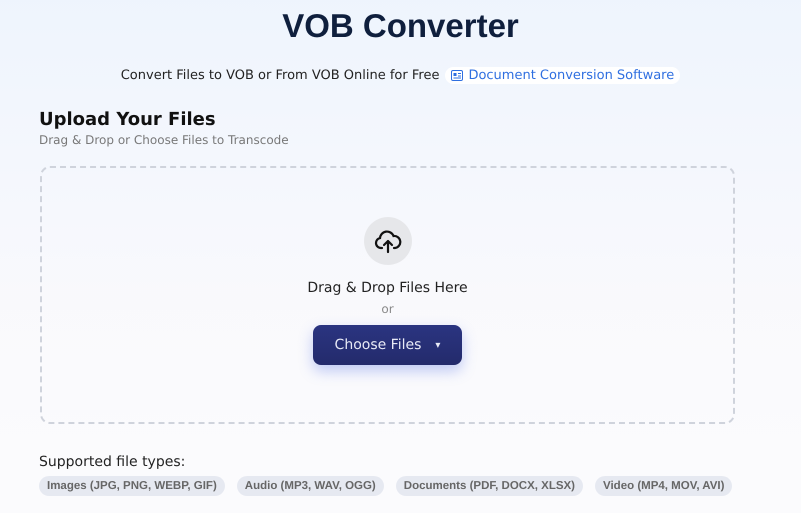 This screenshot has width=801, height=513. I want to click on supported-label: Supported file types:, so click(112, 462).